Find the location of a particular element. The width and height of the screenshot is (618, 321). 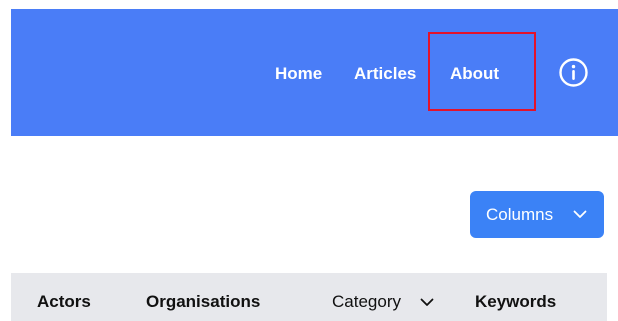

columns-button-label: Columns is located at coordinates (520, 214).